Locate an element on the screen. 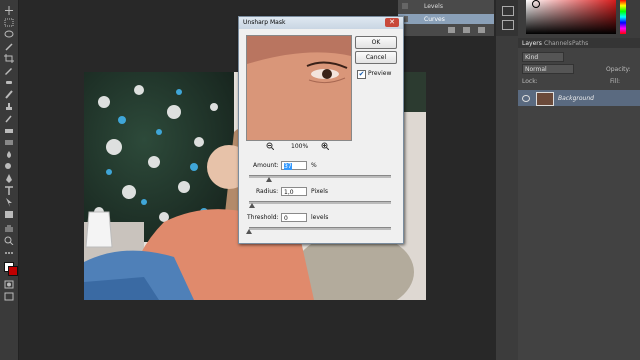 The height and width of the screenshot is (360, 640). tab-paths: Paths is located at coordinates (580, 43).